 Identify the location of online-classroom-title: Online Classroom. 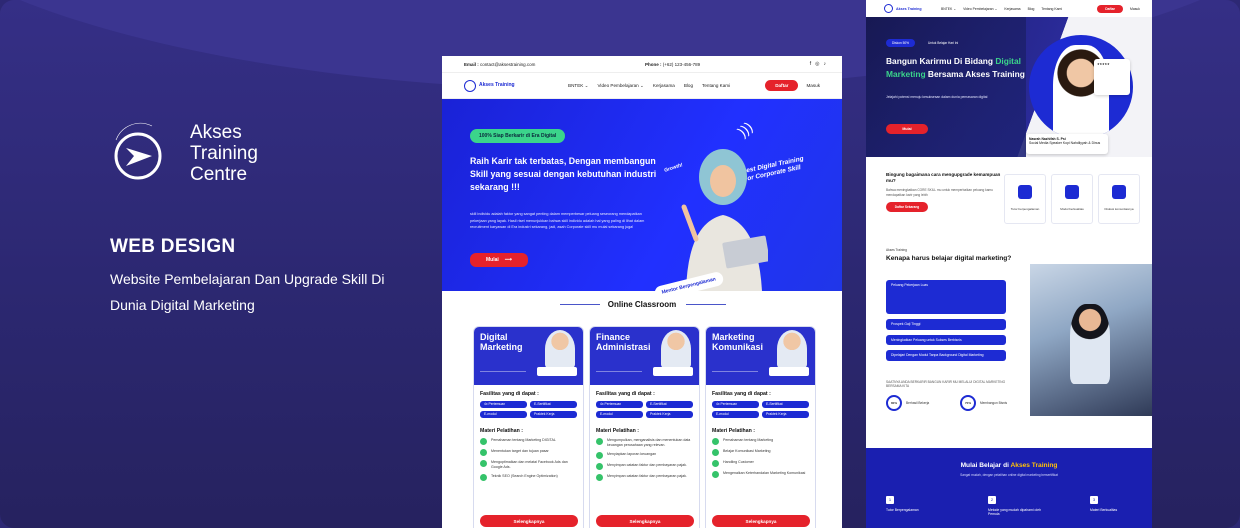
(642, 304).